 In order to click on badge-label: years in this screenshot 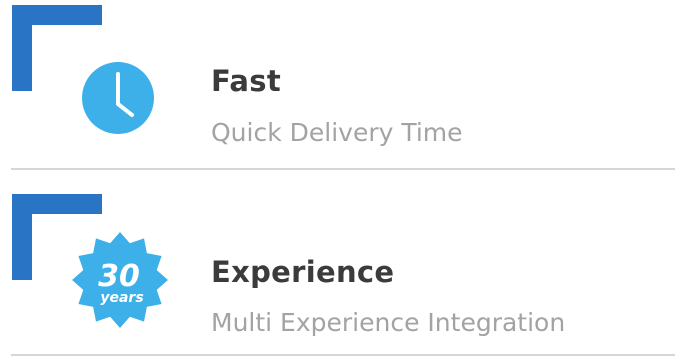, I will do `click(121, 298)`.